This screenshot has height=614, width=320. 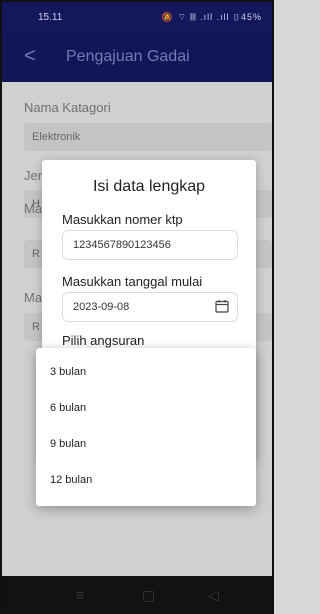 What do you see at coordinates (103, 340) in the screenshot?
I see `installment-label: Pilih angsuran` at bounding box center [103, 340].